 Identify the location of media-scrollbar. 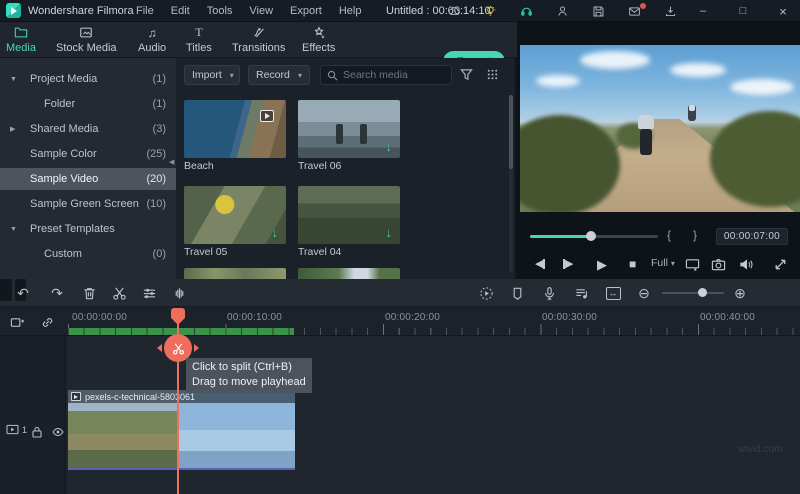
(511, 184).